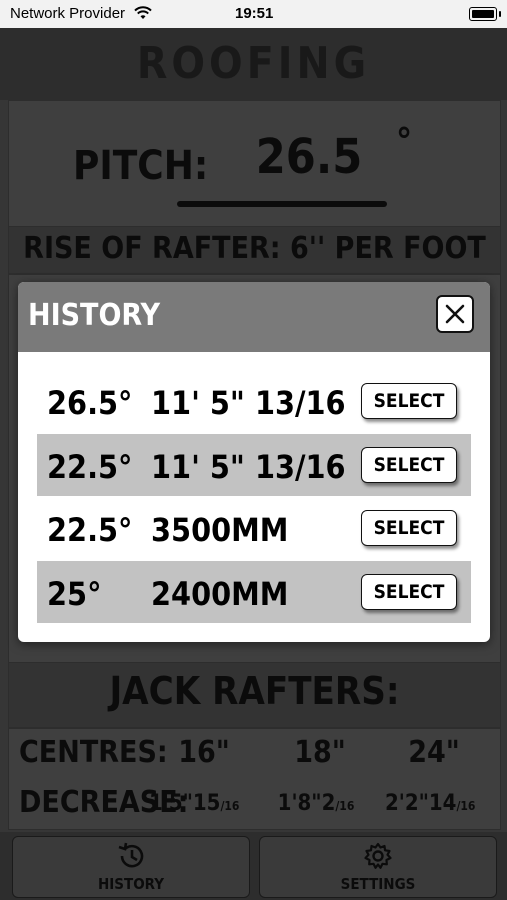  I want to click on modal-title: HISTORY, so click(94, 315).